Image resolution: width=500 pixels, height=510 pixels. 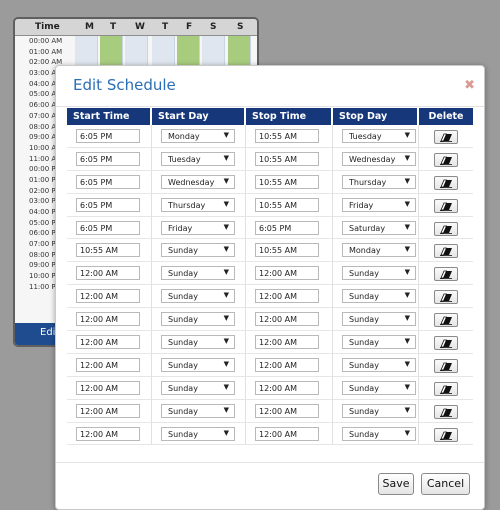 What do you see at coordinates (287, 227) in the screenshot?
I see `stop-time-input: 6:05 PM` at bounding box center [287, 227].